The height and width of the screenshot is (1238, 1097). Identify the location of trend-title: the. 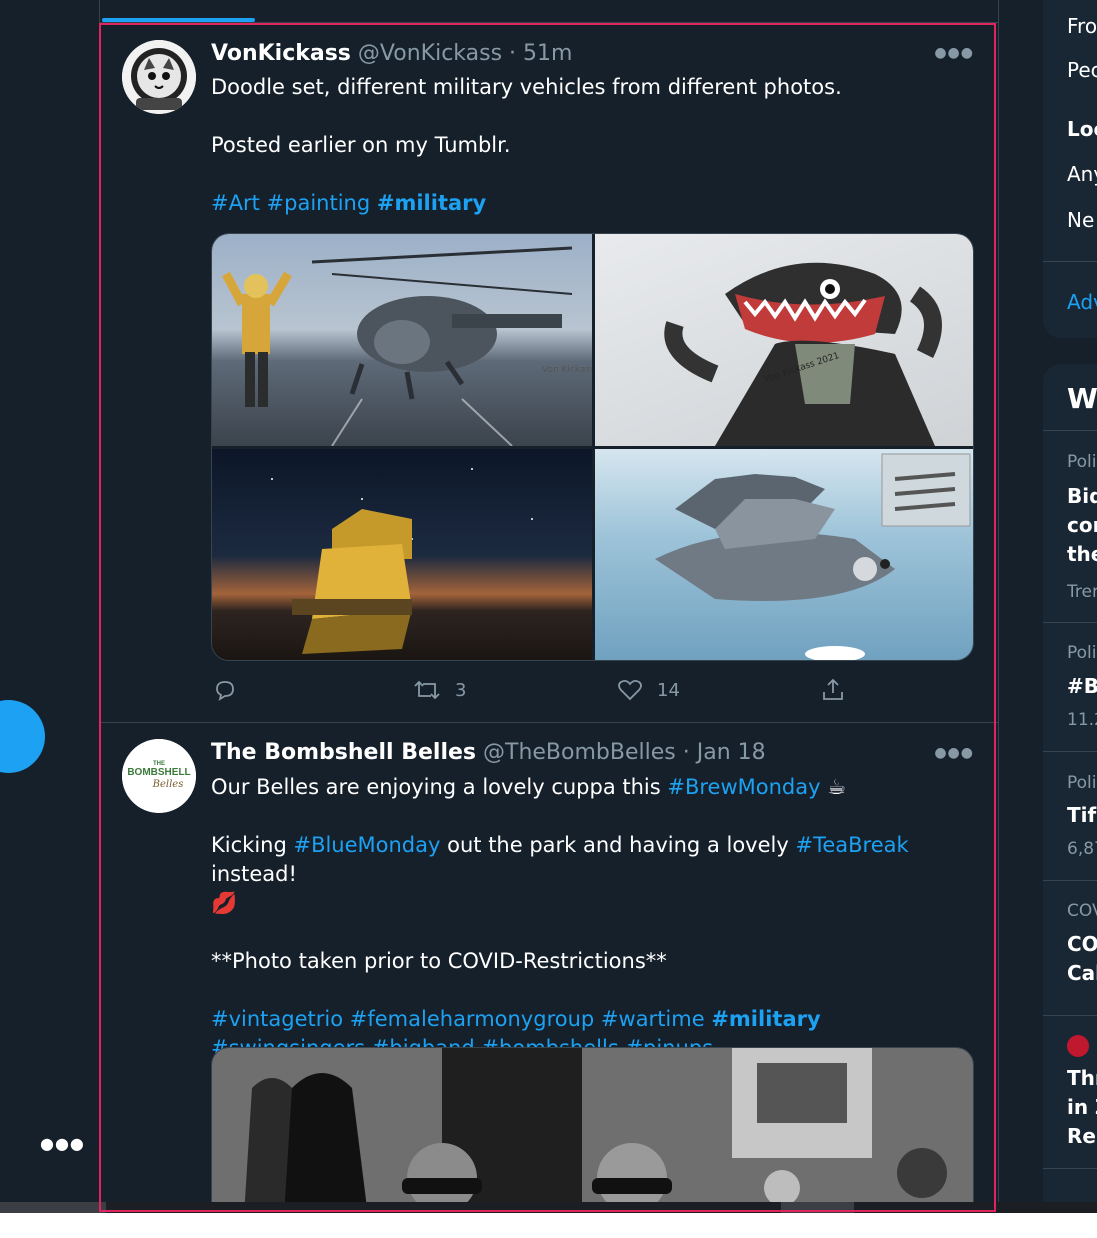
(1082, 554).